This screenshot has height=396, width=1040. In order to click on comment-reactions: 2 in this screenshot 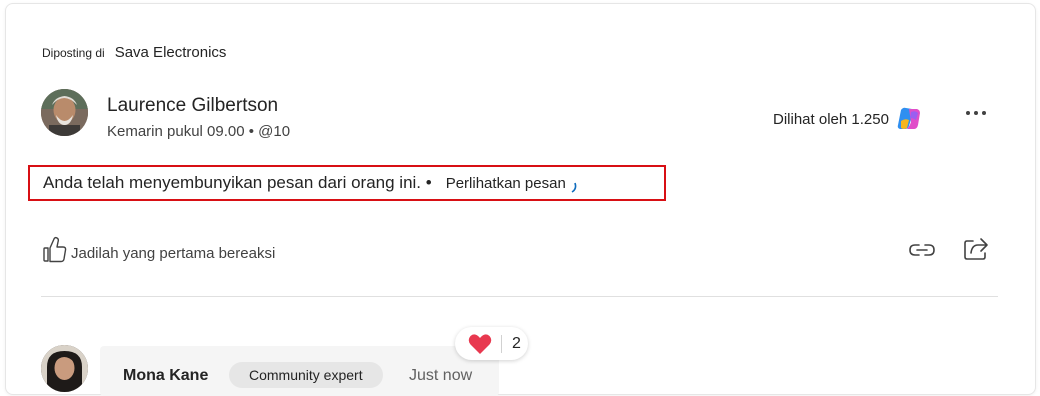, I will do `click(491, 343)`.